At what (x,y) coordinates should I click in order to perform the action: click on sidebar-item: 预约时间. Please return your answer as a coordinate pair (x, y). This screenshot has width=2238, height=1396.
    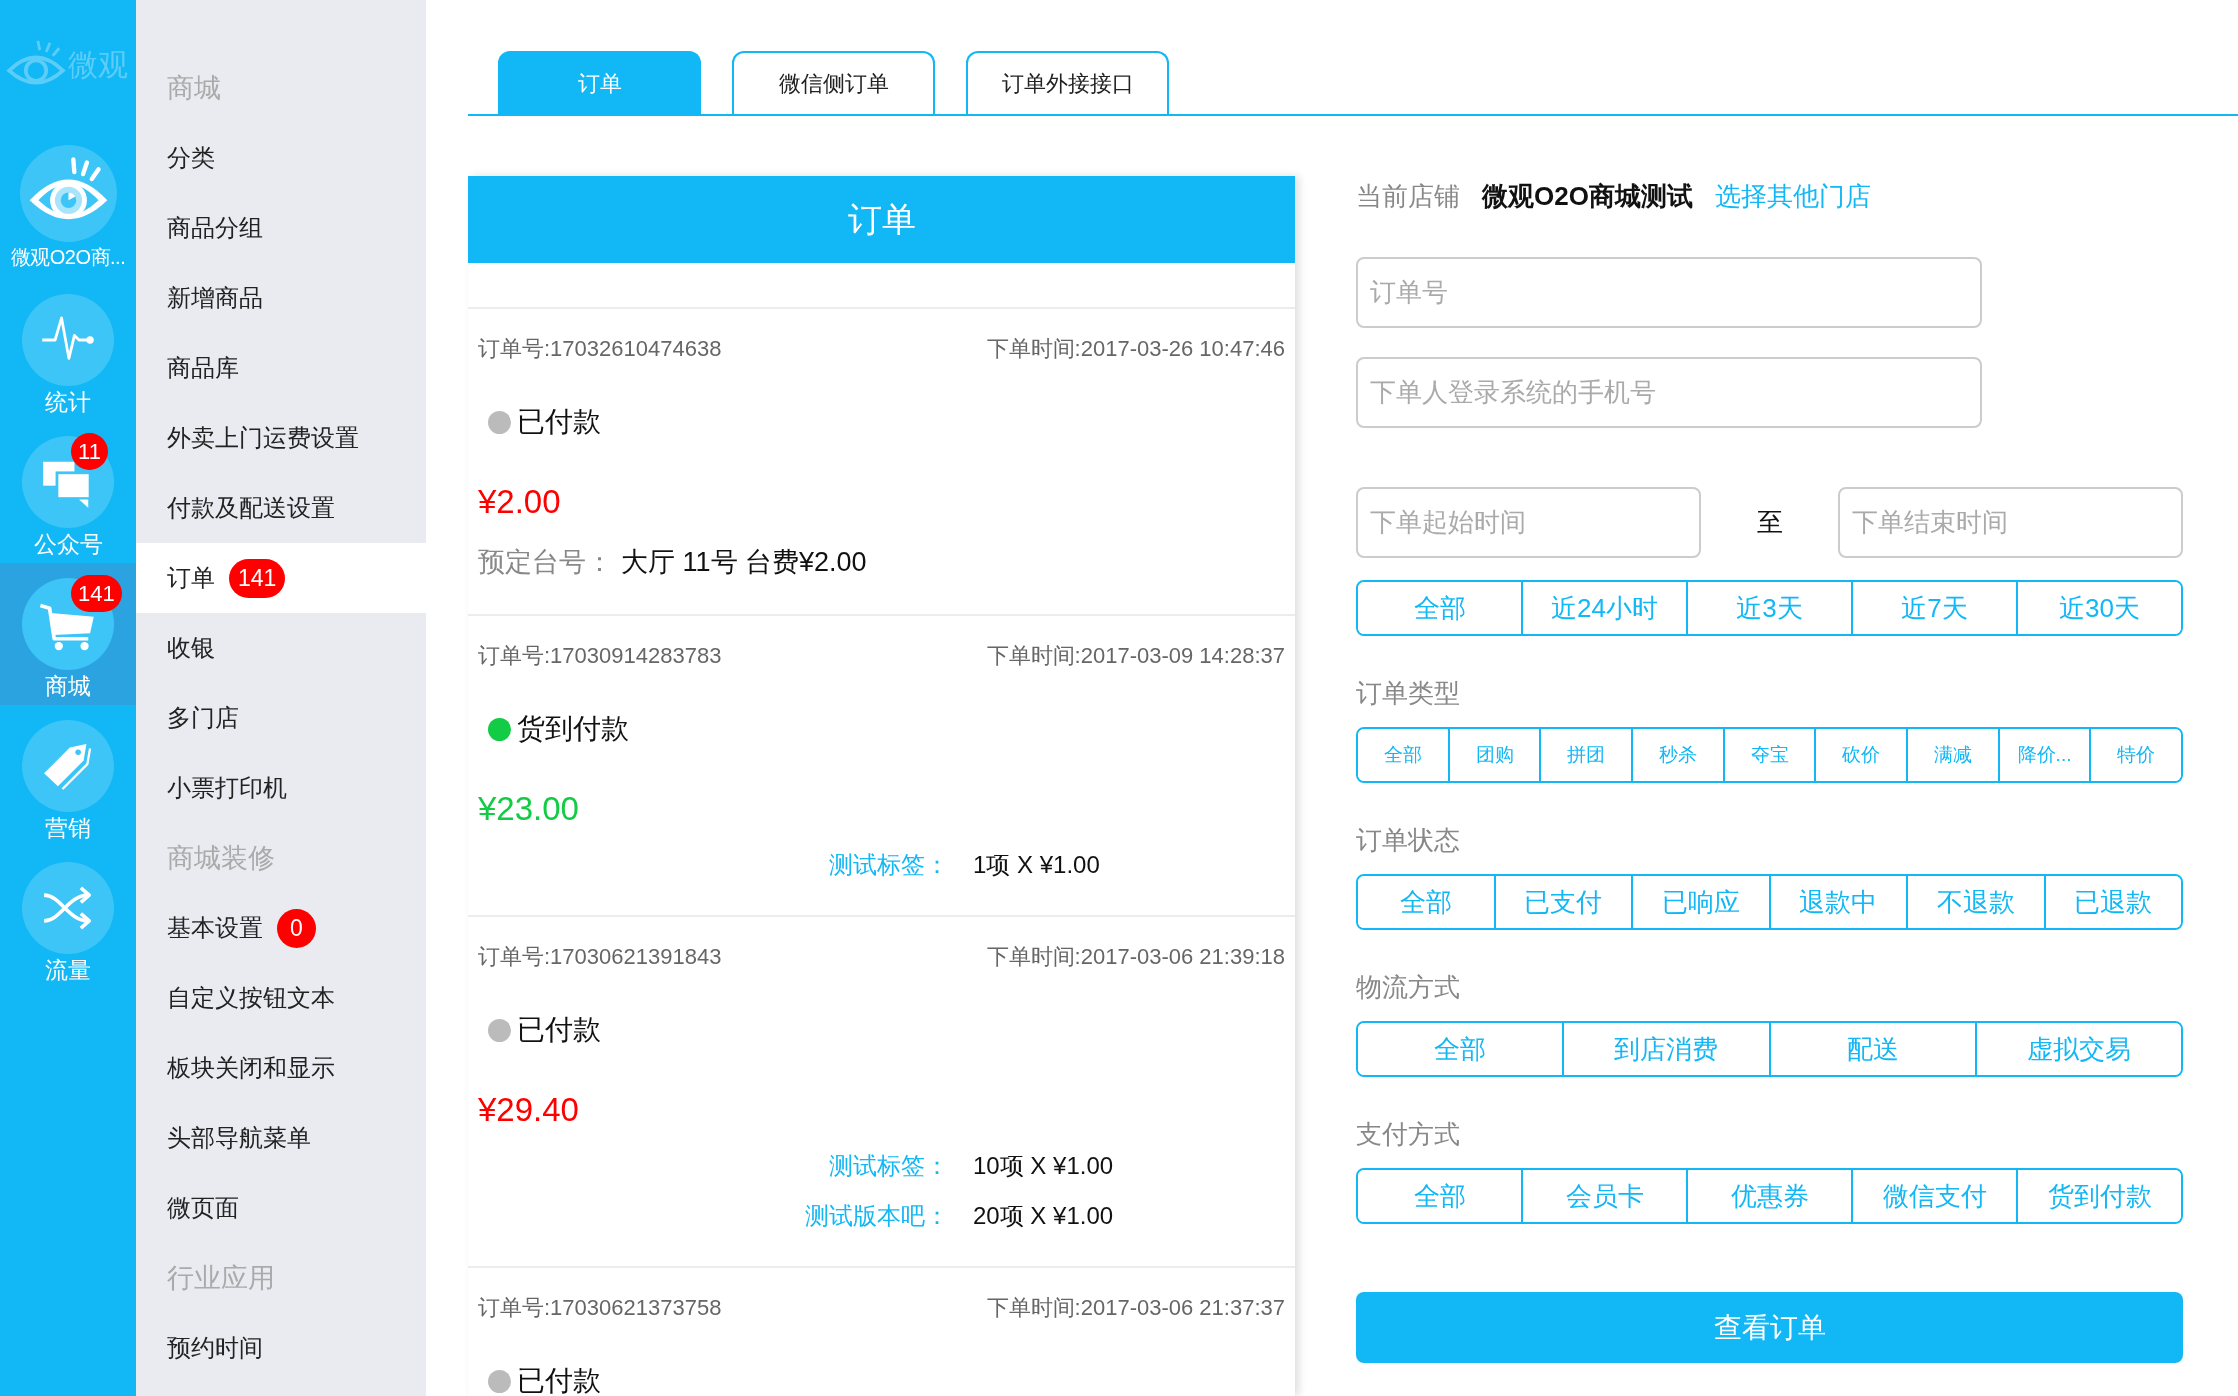
    Looking at the image, I should click on (281, 1348).